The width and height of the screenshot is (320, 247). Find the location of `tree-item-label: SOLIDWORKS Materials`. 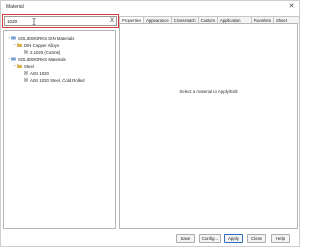

tree-item-label: SOLIDWORKS Materials is located at coordinates (42, 59).